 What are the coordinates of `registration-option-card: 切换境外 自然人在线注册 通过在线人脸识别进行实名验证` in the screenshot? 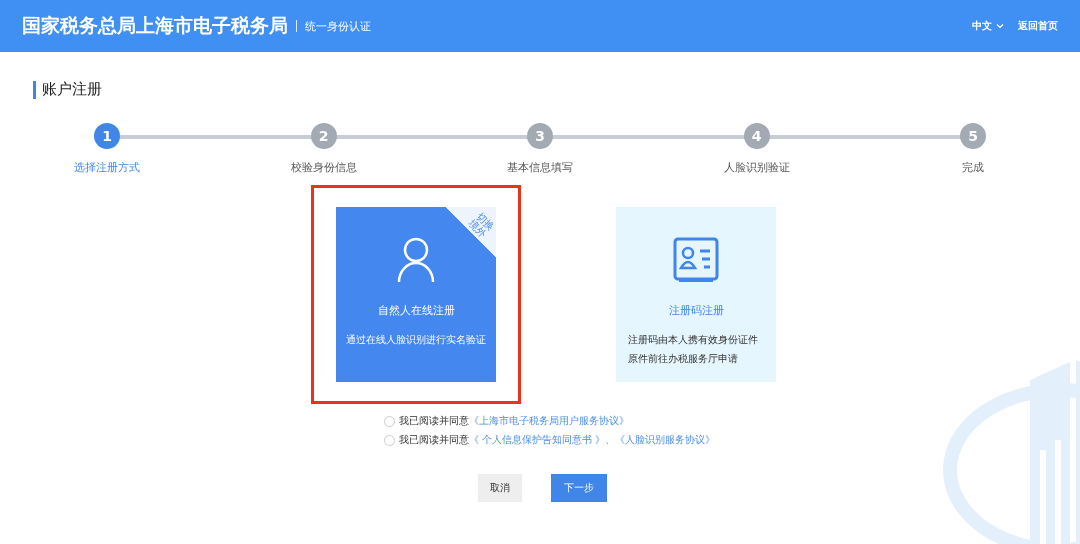 It's located at (416, 294).